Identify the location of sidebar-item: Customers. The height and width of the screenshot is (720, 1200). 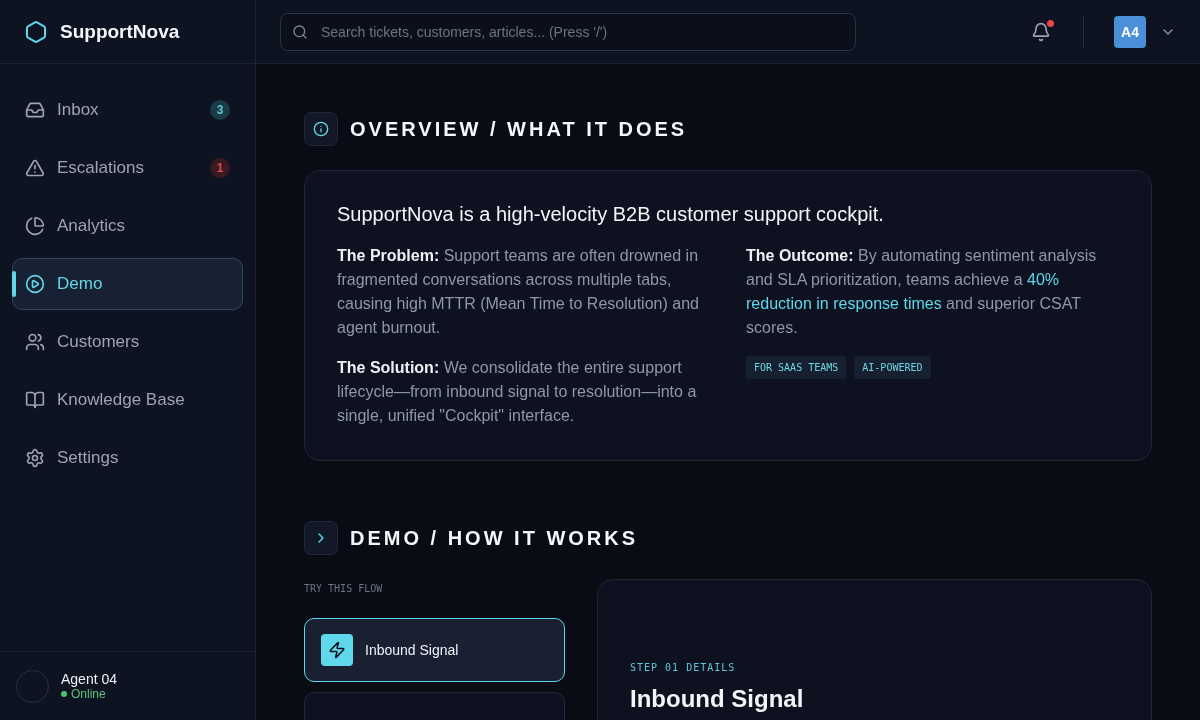
(127, 342).